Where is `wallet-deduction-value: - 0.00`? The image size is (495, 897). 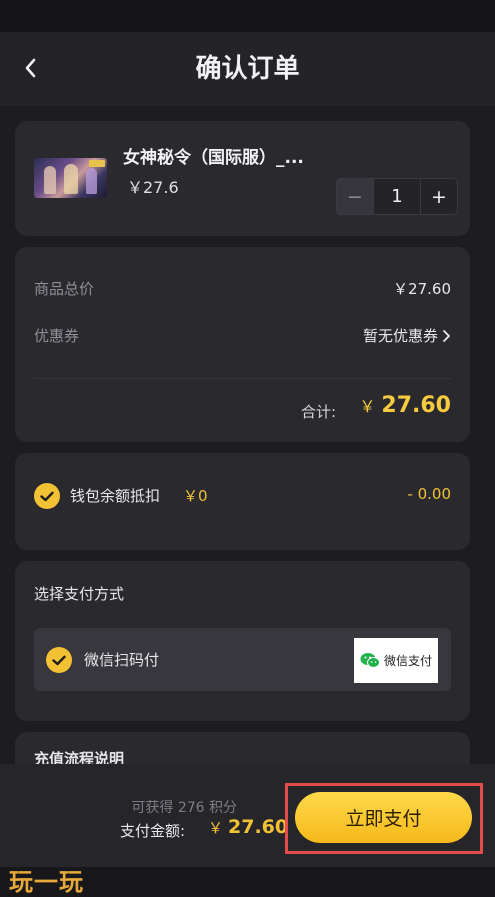 wallet-deduction-value: - 0.00 is located at coordinates (429, 494).